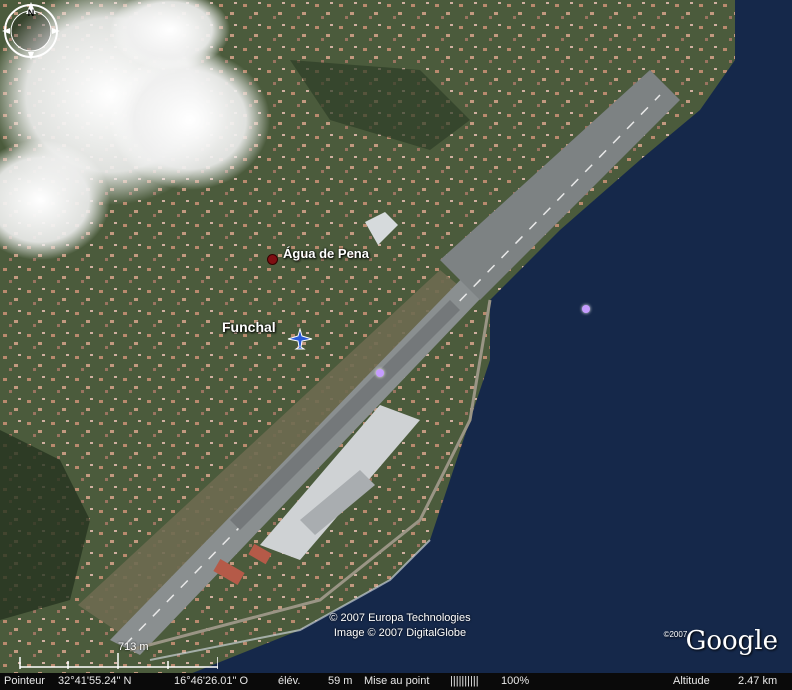 This screenshot has height=690, width=792. What do you see at coordinates (272, 259) in the screenshot?
I see `placemark-icon` at bounding box center [272, 259].